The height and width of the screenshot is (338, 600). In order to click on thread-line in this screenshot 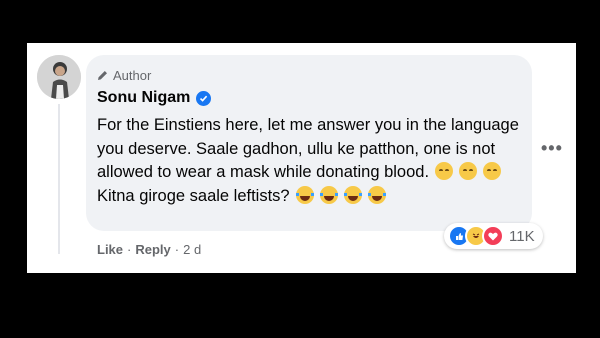, I will do `click(59, 179)`.